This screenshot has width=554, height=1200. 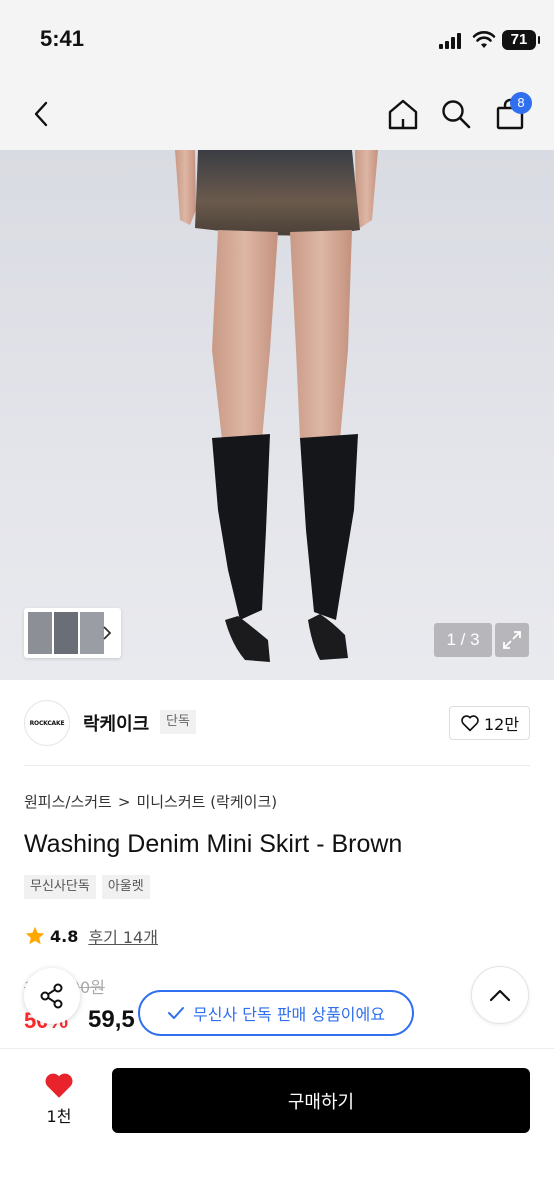 What do you see at coordinates (116, 723) in the screenshot?
I see `brand-name: 락케이크` at bounding box center [116, 723].